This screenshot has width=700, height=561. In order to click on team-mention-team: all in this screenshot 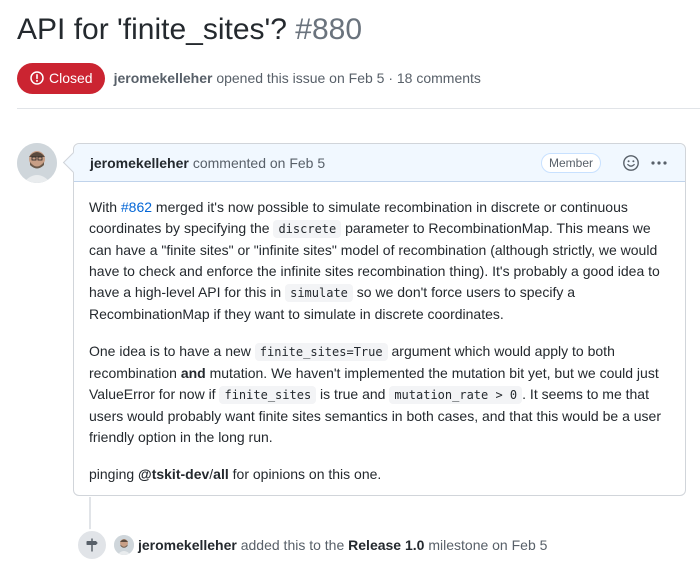, I will do `click(221, 474)`.